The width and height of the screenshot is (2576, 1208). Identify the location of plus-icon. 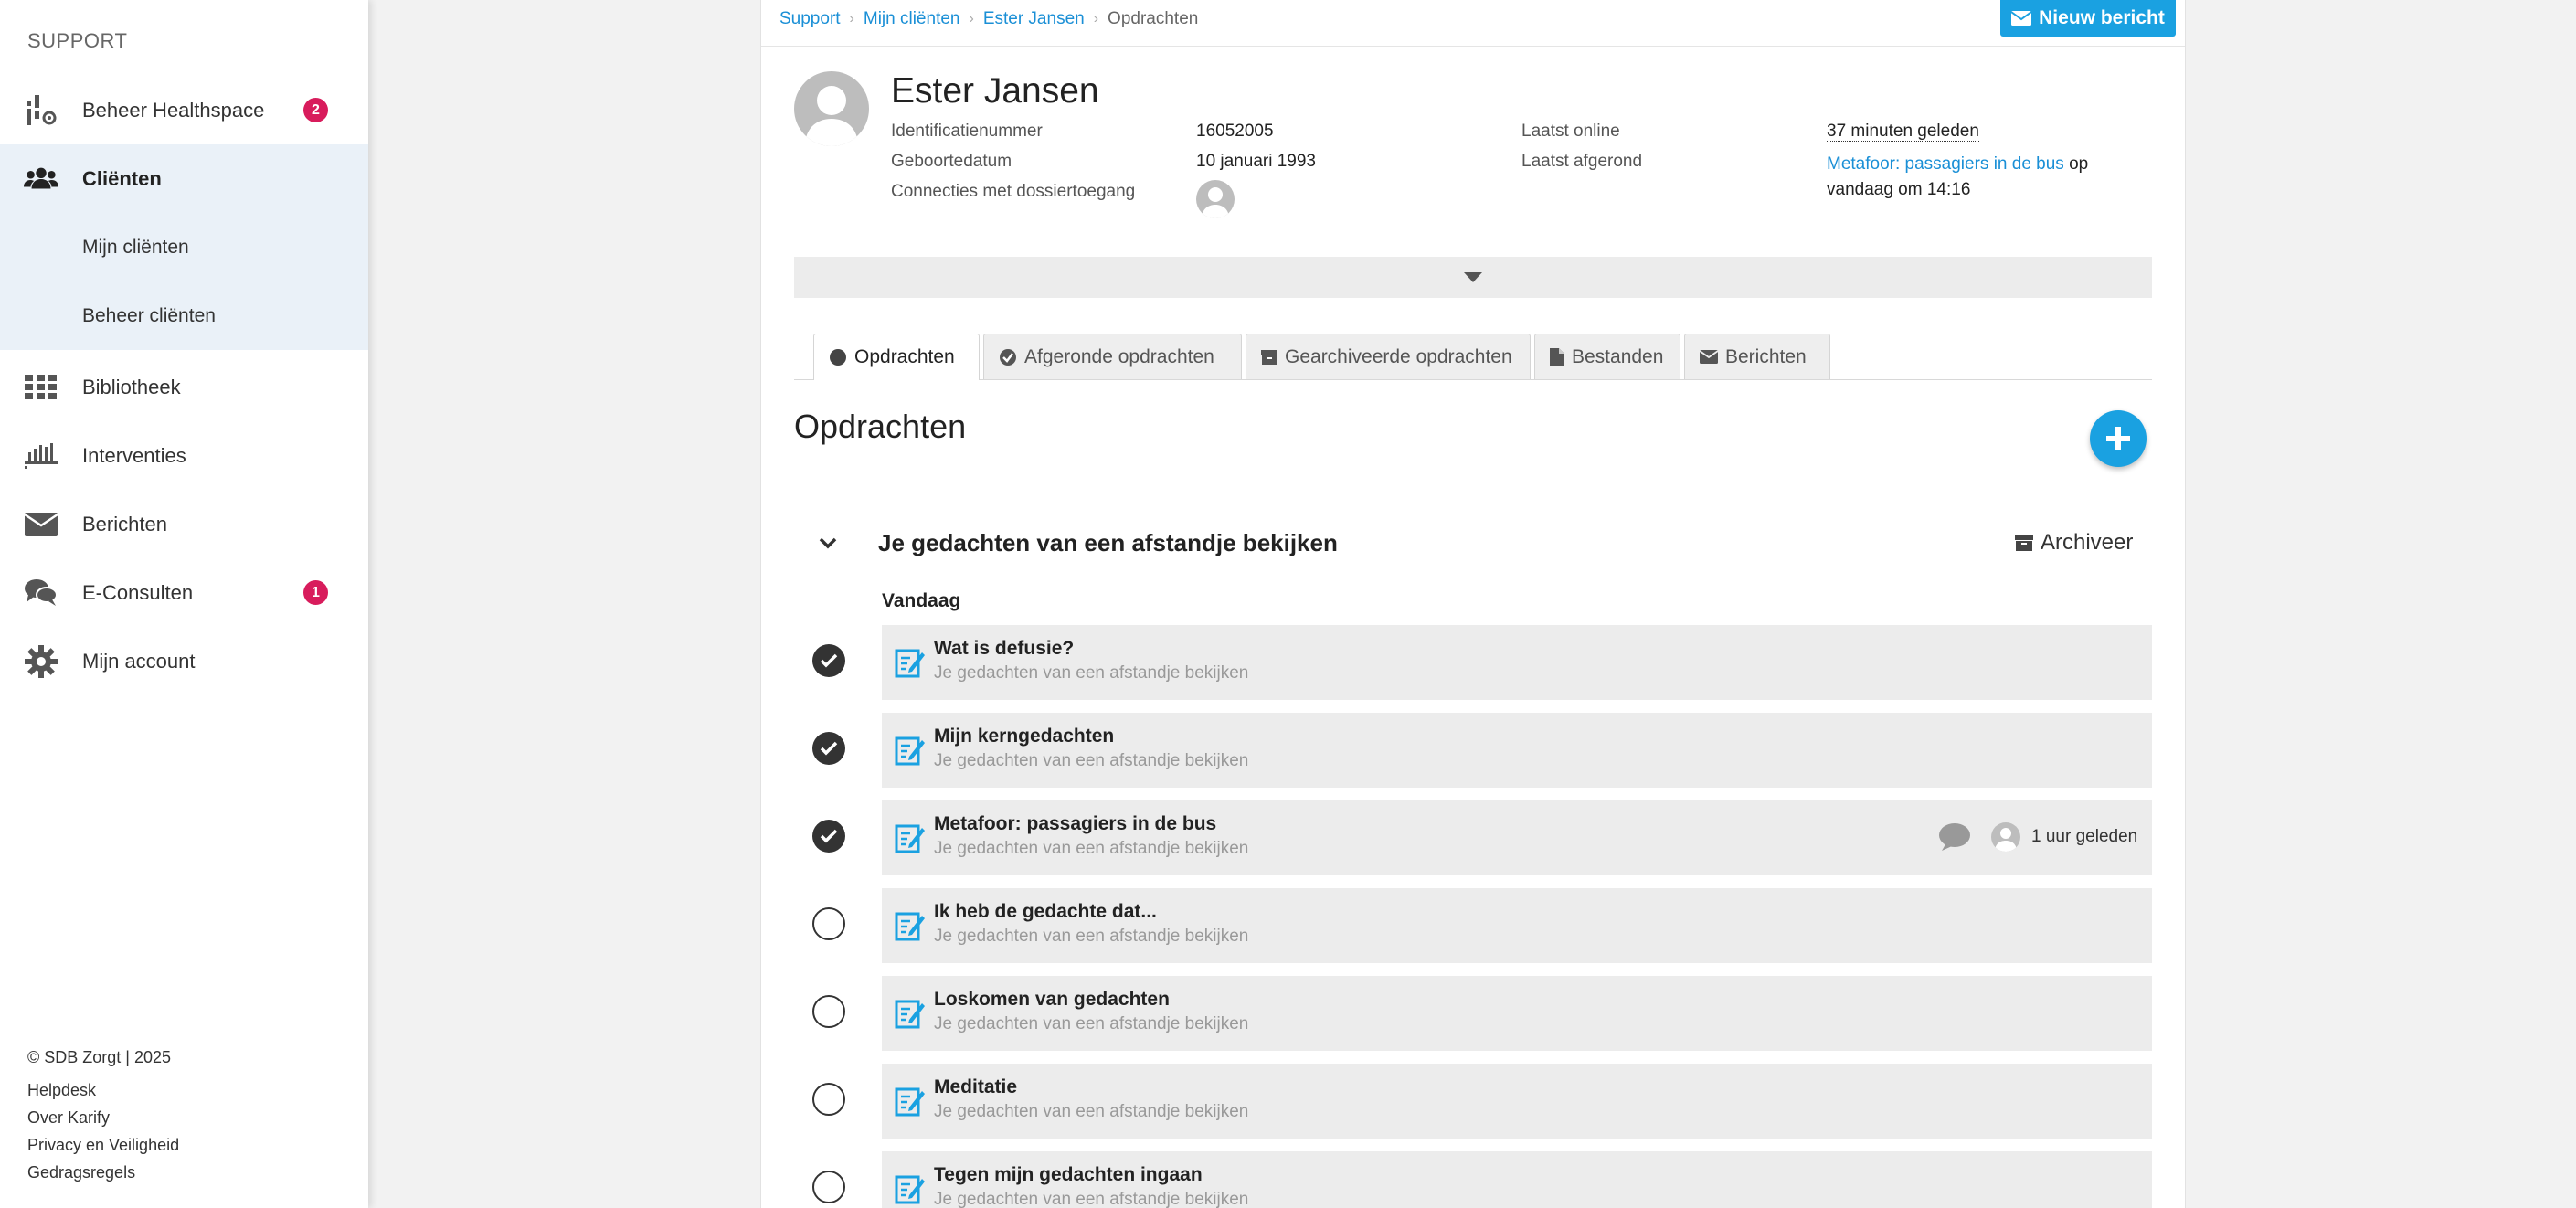
(2118, 438).